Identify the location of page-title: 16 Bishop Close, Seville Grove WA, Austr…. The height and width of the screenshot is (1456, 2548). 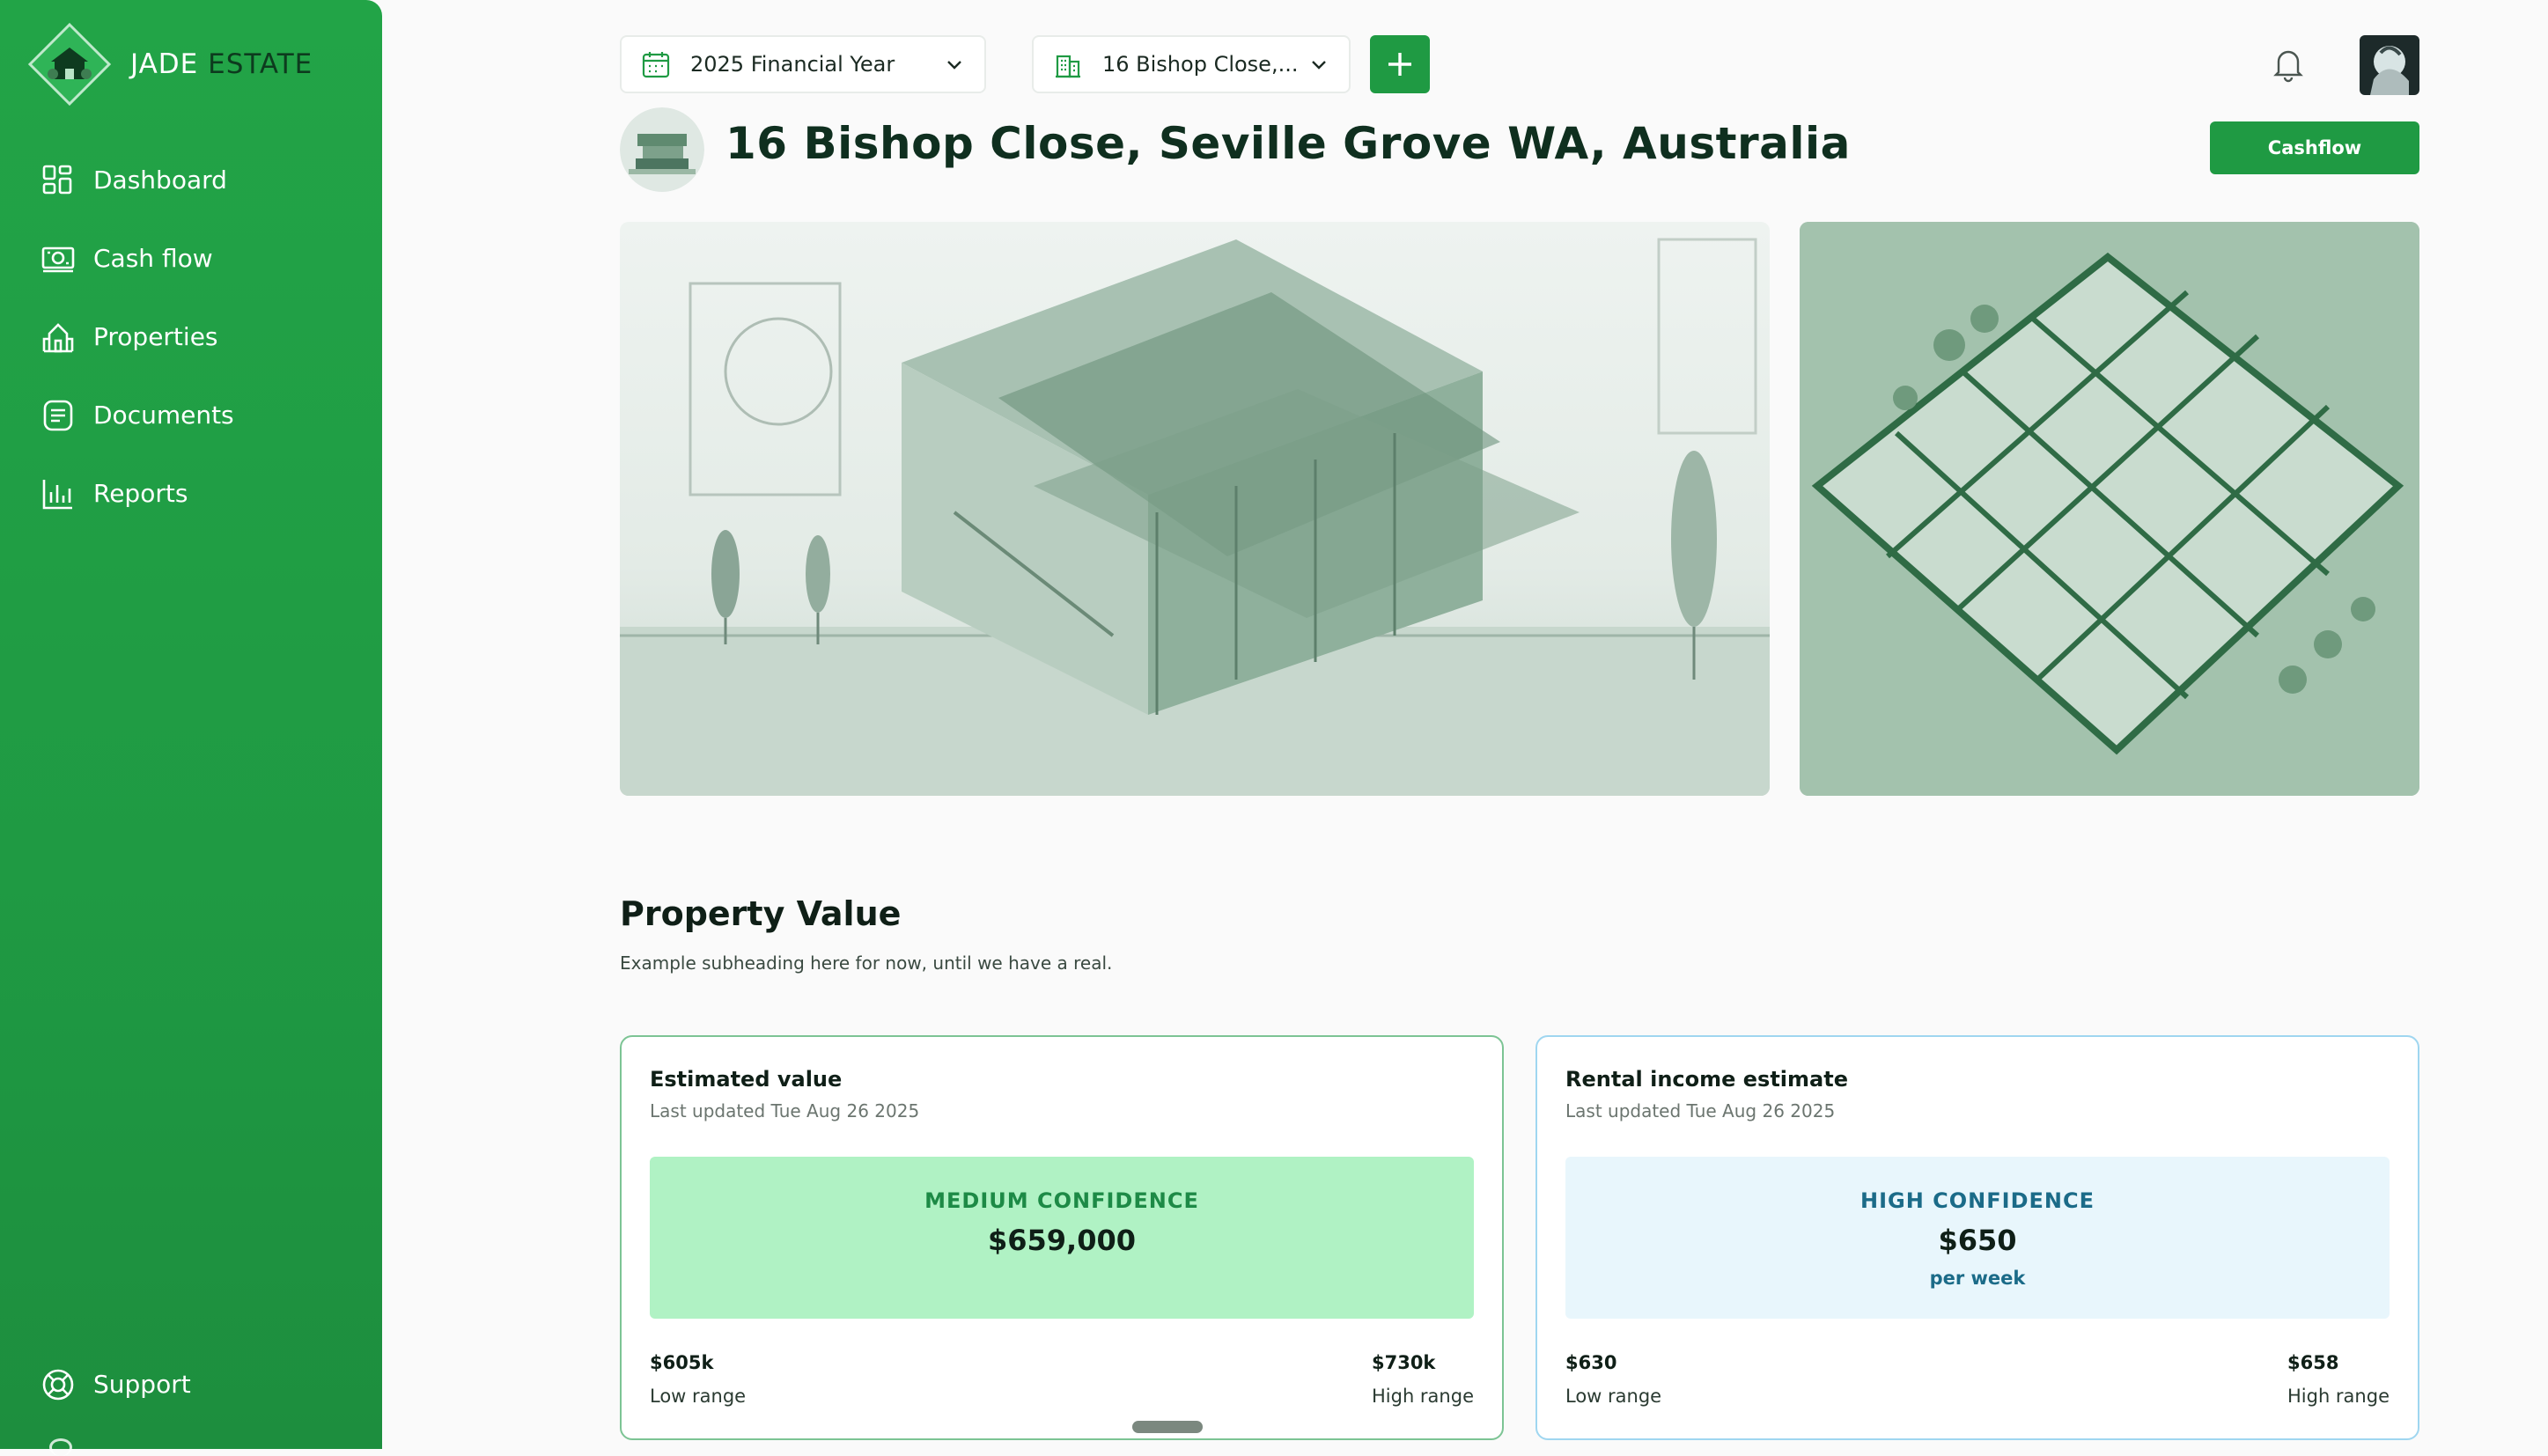
(1288, 143).